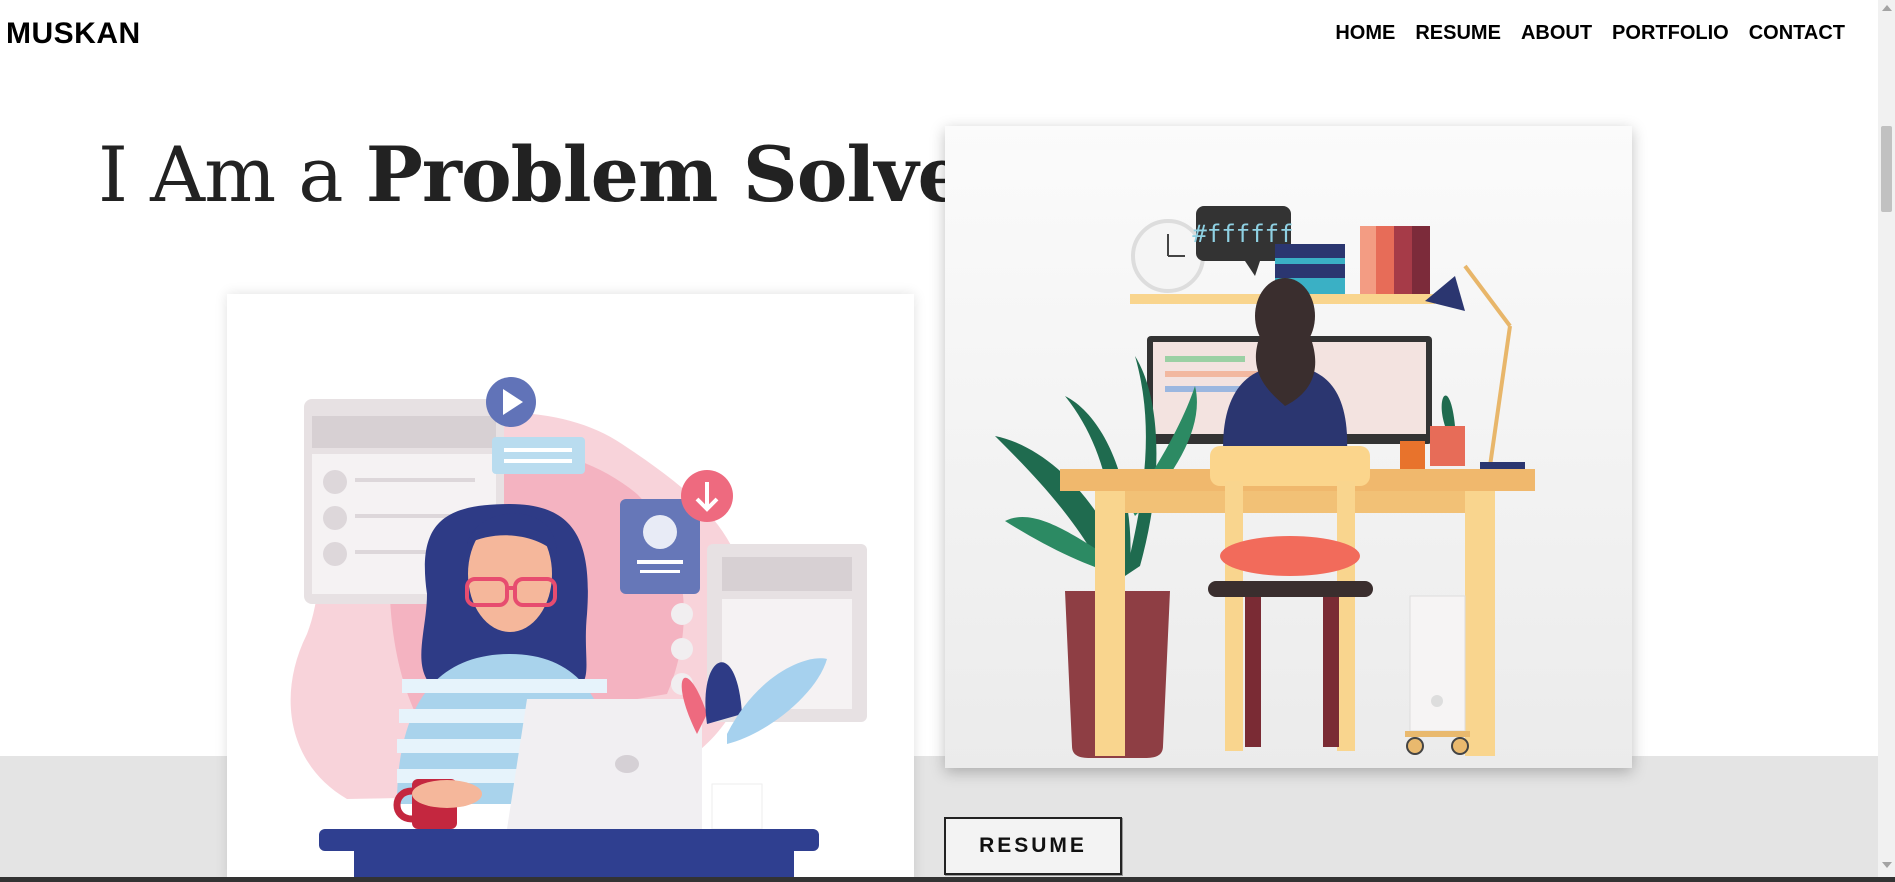 Image resolution: width=1895 pixels, height=882 pixels. I want to click on hero-title-bold: Problem Solver, so click(685, 174).